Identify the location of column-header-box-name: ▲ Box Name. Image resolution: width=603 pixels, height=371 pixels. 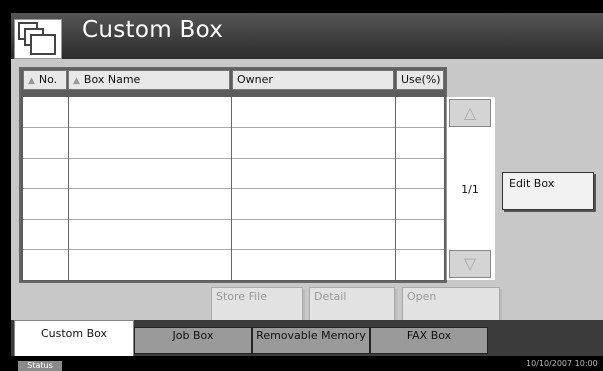
(149, 80).